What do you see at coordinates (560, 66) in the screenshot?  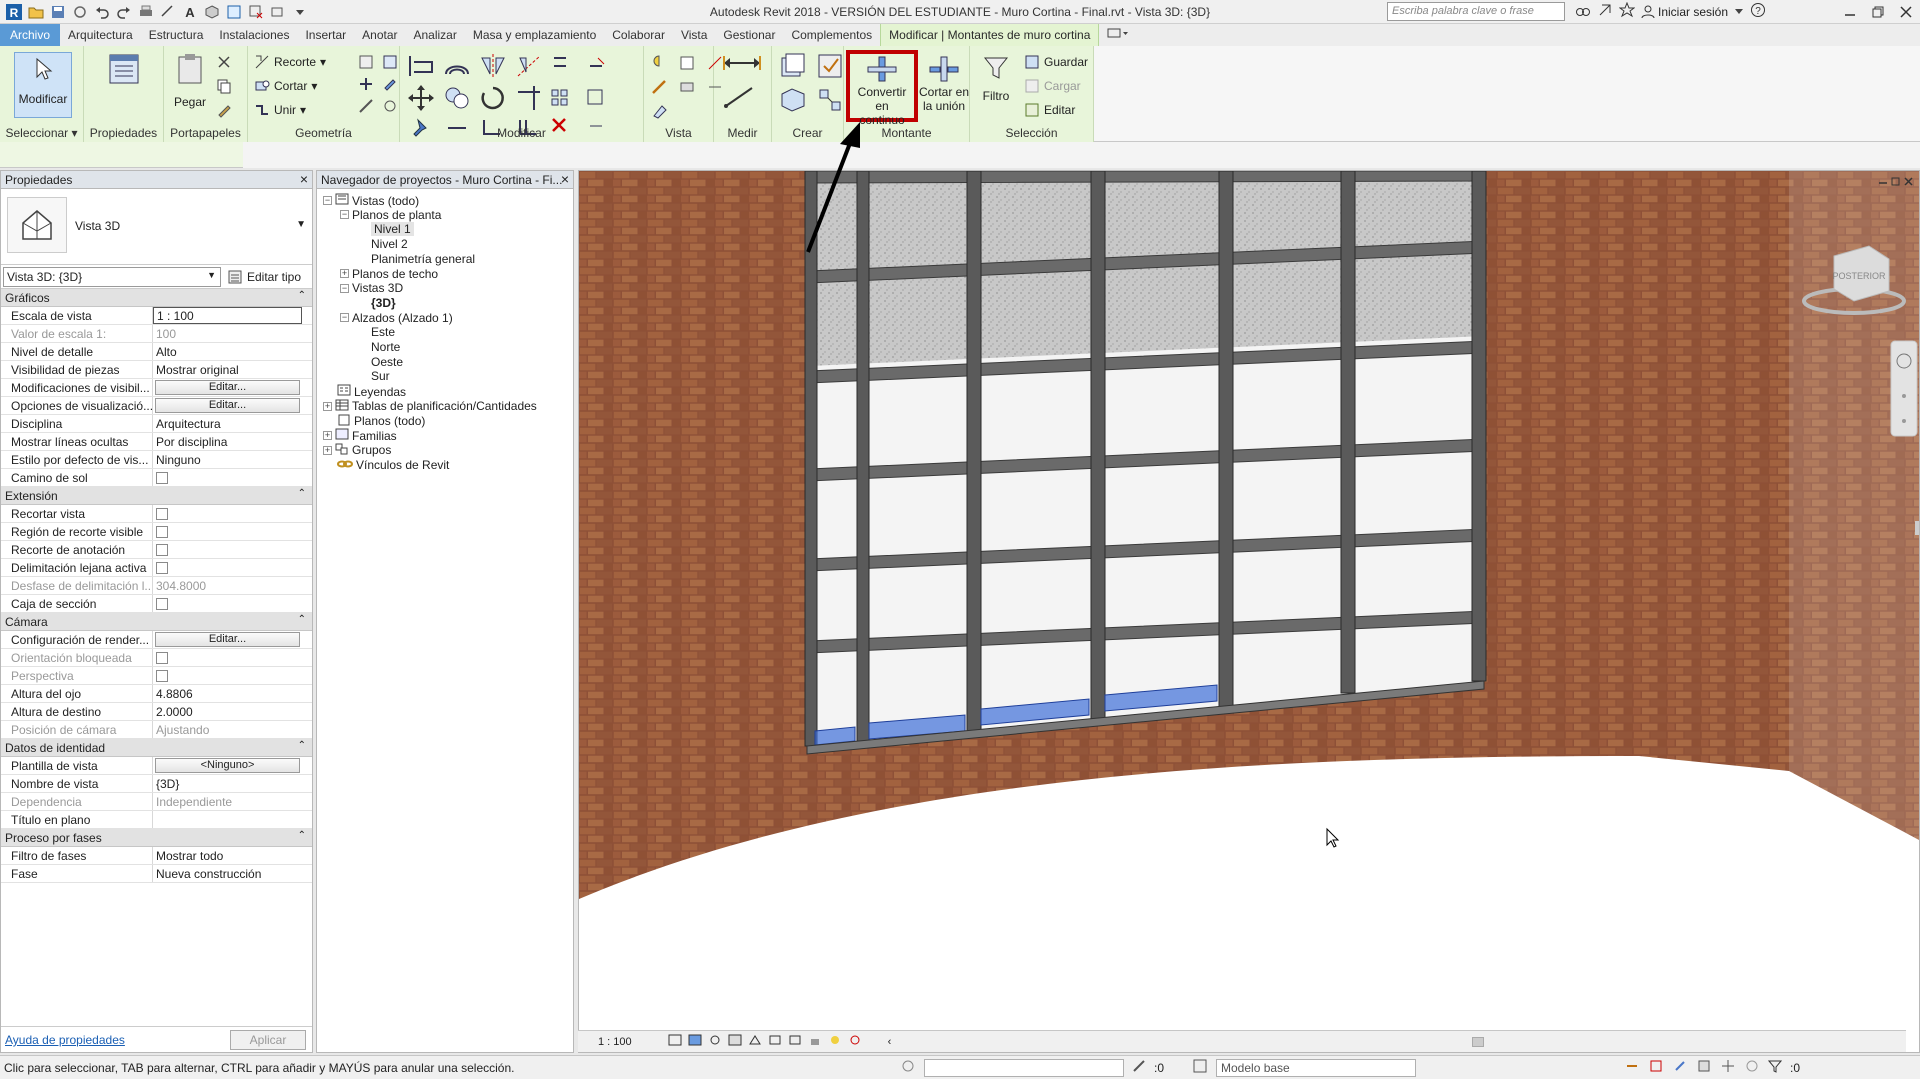 I see `split-icon` at bounding box center [560, 66].